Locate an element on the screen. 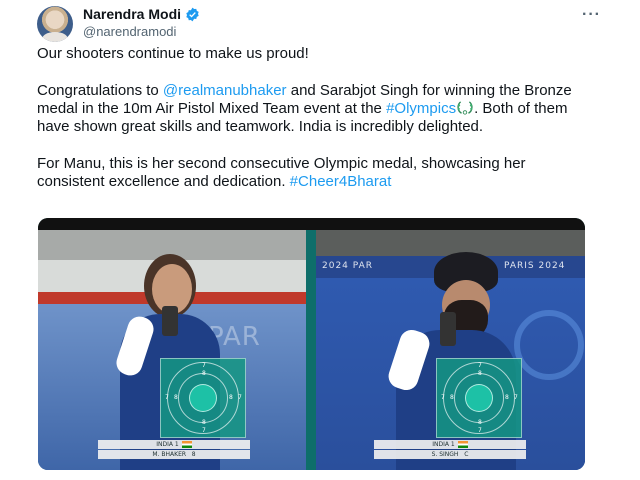  score-name-strip-right: S. SINGH C is located at coordinates (450, 454).